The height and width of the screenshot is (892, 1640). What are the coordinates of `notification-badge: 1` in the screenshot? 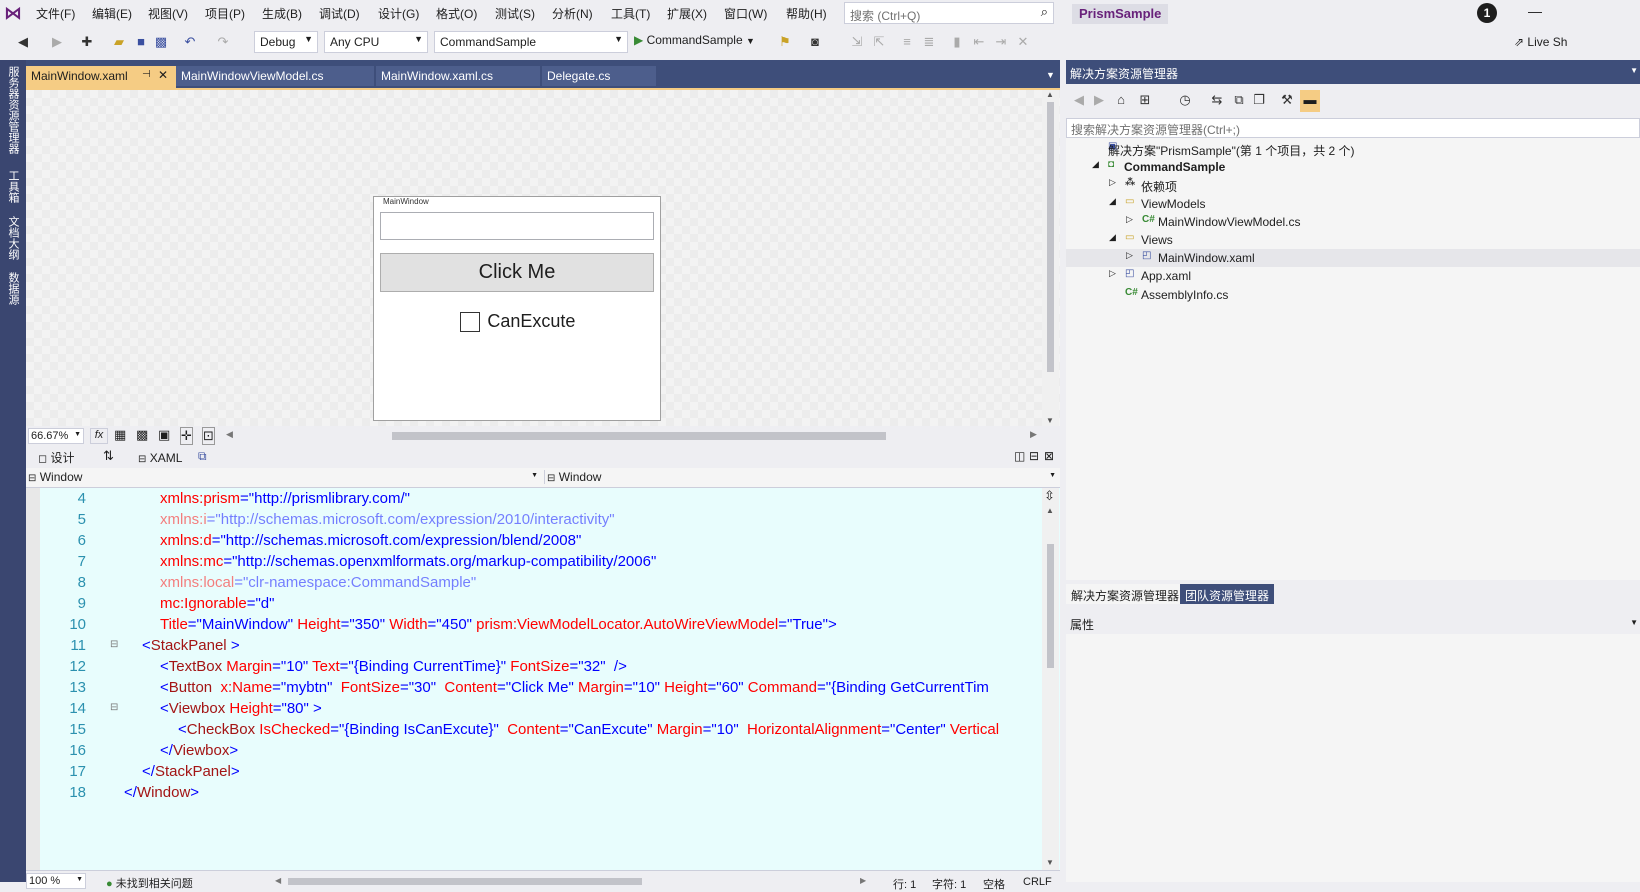 It's located at (1487, 13).